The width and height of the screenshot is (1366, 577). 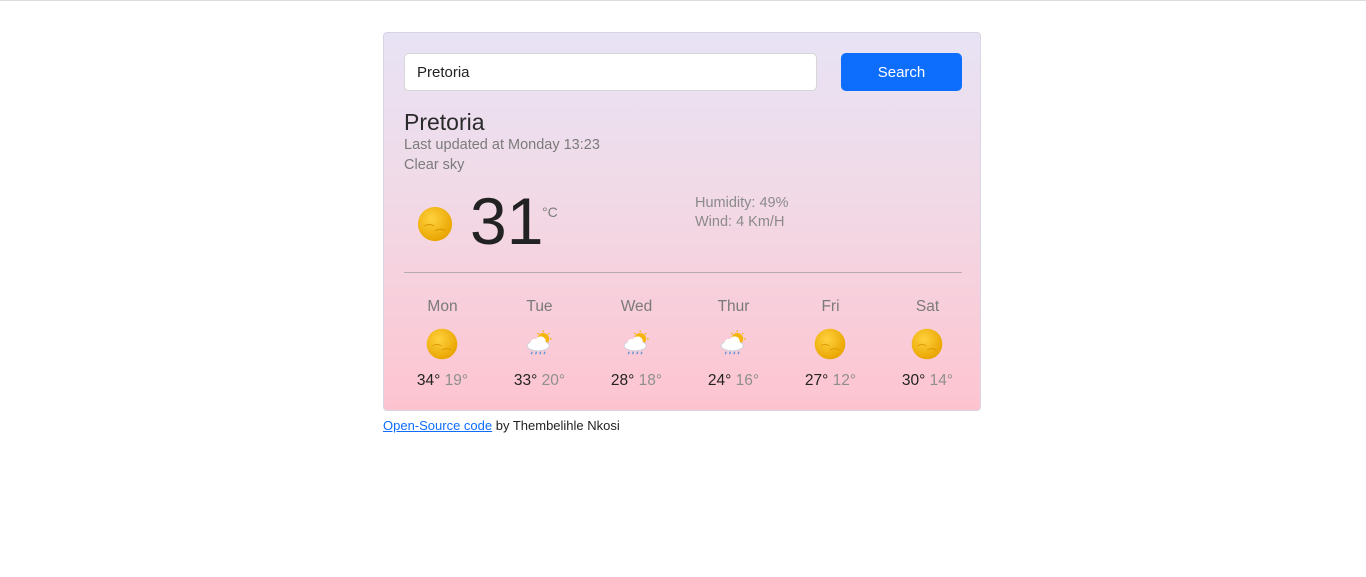 I want to click on forecast-temperatures: 28° 18°, so click(x=636, y=381).